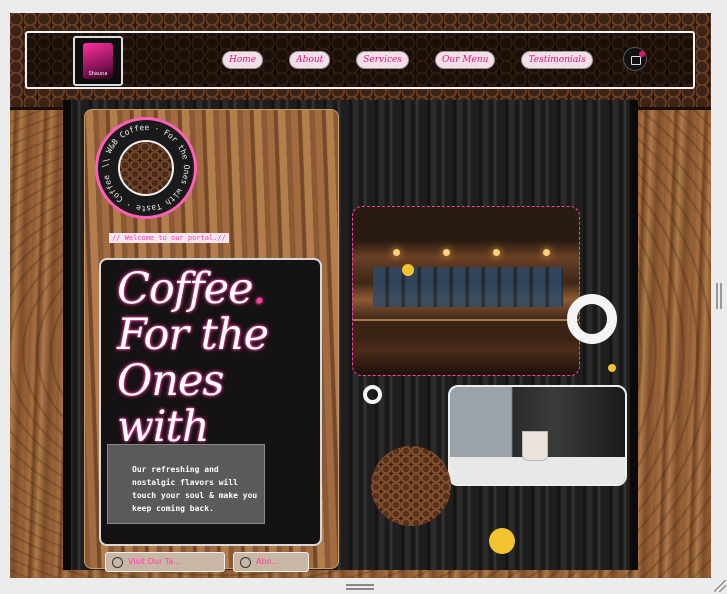 The height and width of the screenshot is (594, 727). What do you see at coordinates (67, 335) in the screenshot?
I see `panel-edge-left` at bounding box center [67, 335].